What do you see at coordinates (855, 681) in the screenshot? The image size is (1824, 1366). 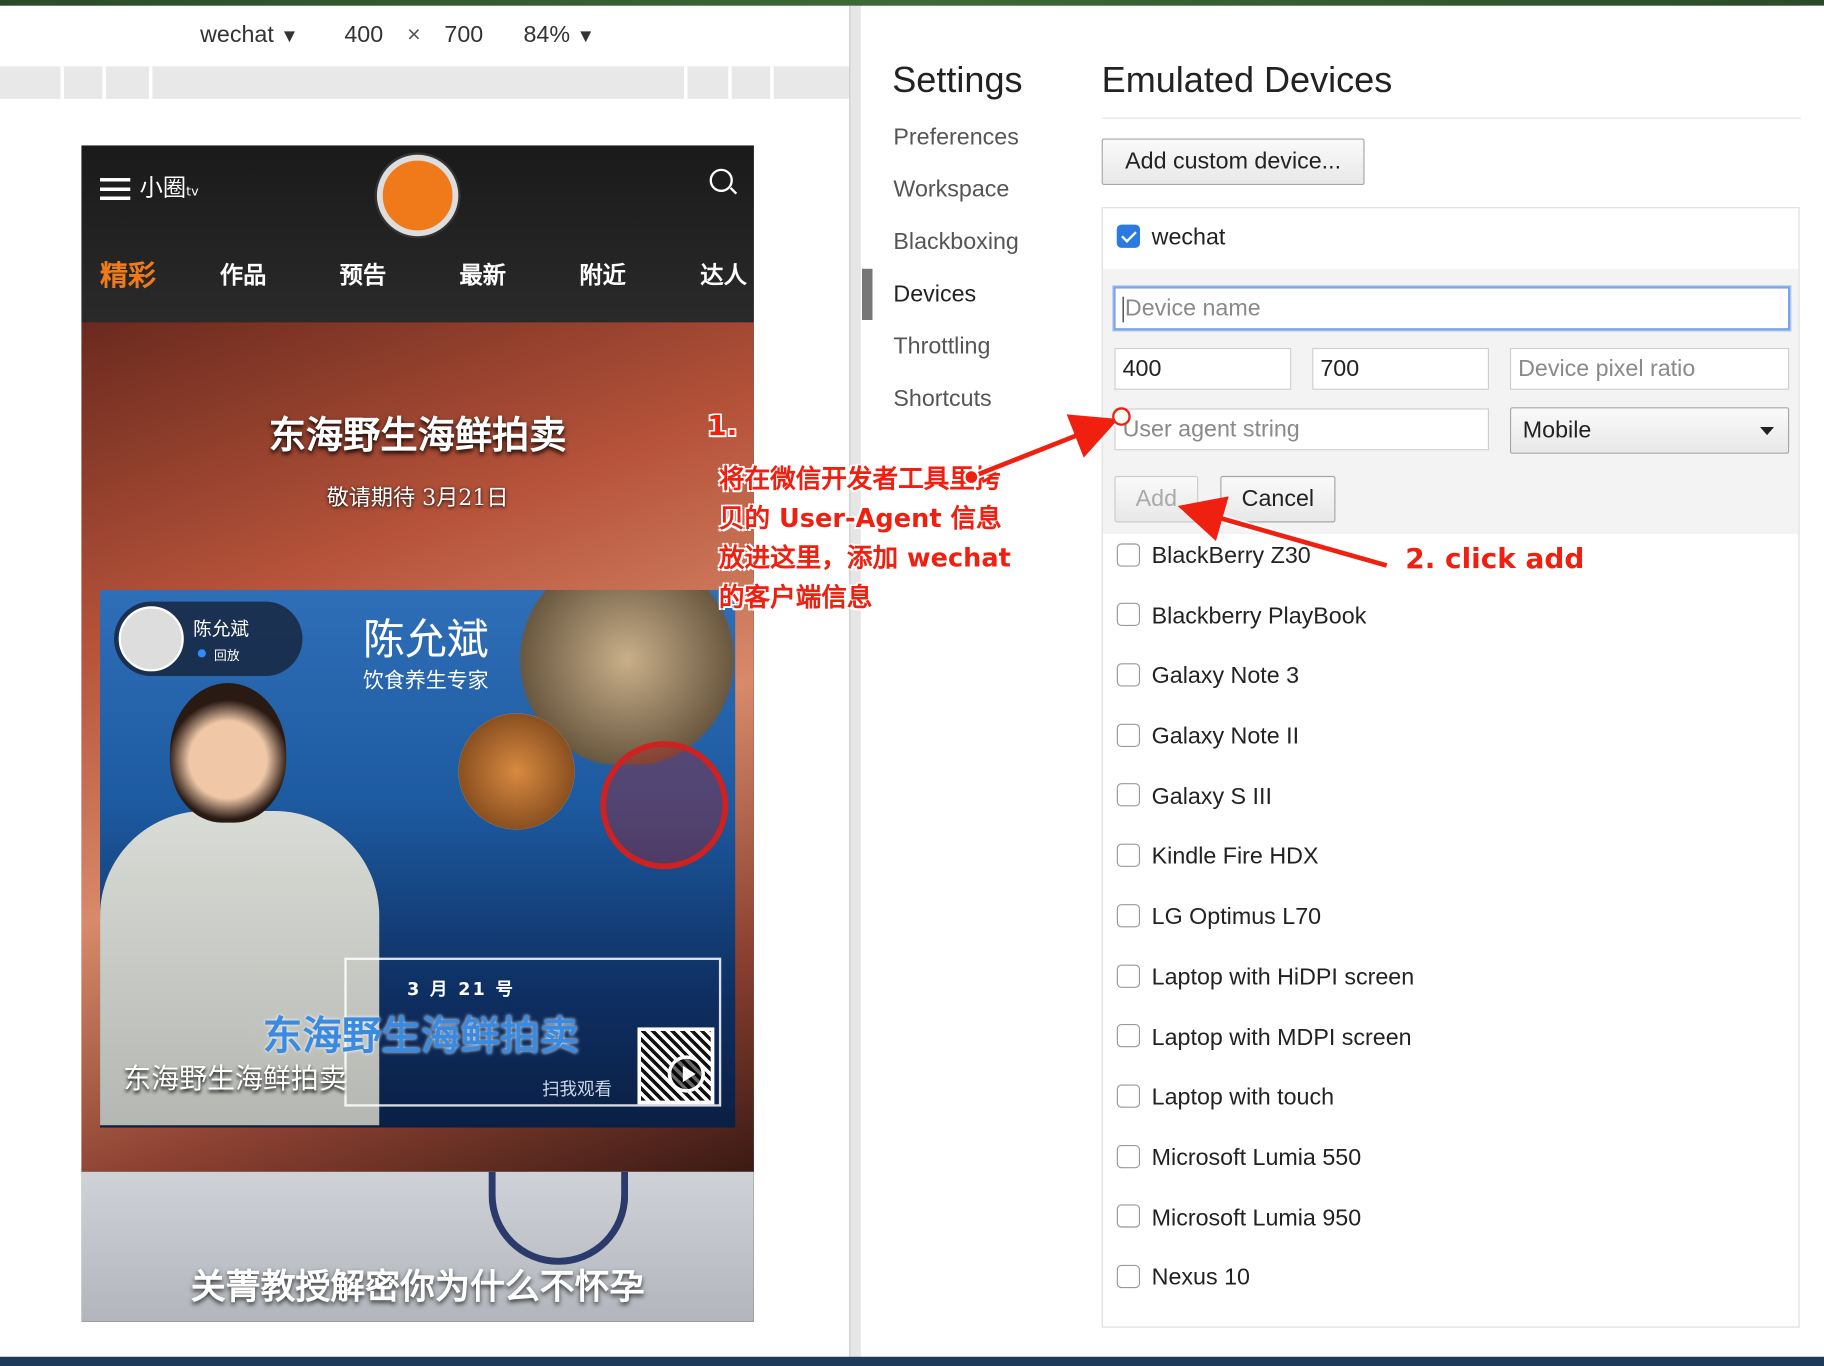 I see `pane-divider` at bounding box center [855, 681].